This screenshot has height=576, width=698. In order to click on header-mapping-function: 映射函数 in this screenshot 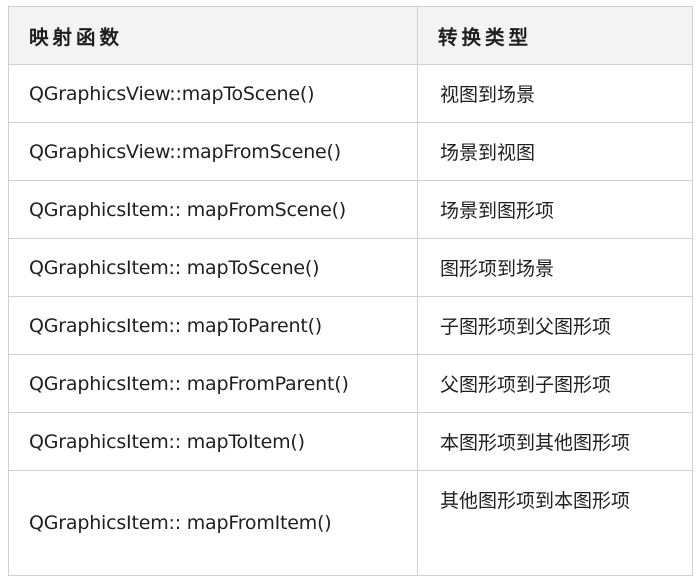, I will do `click(213, 35)`.